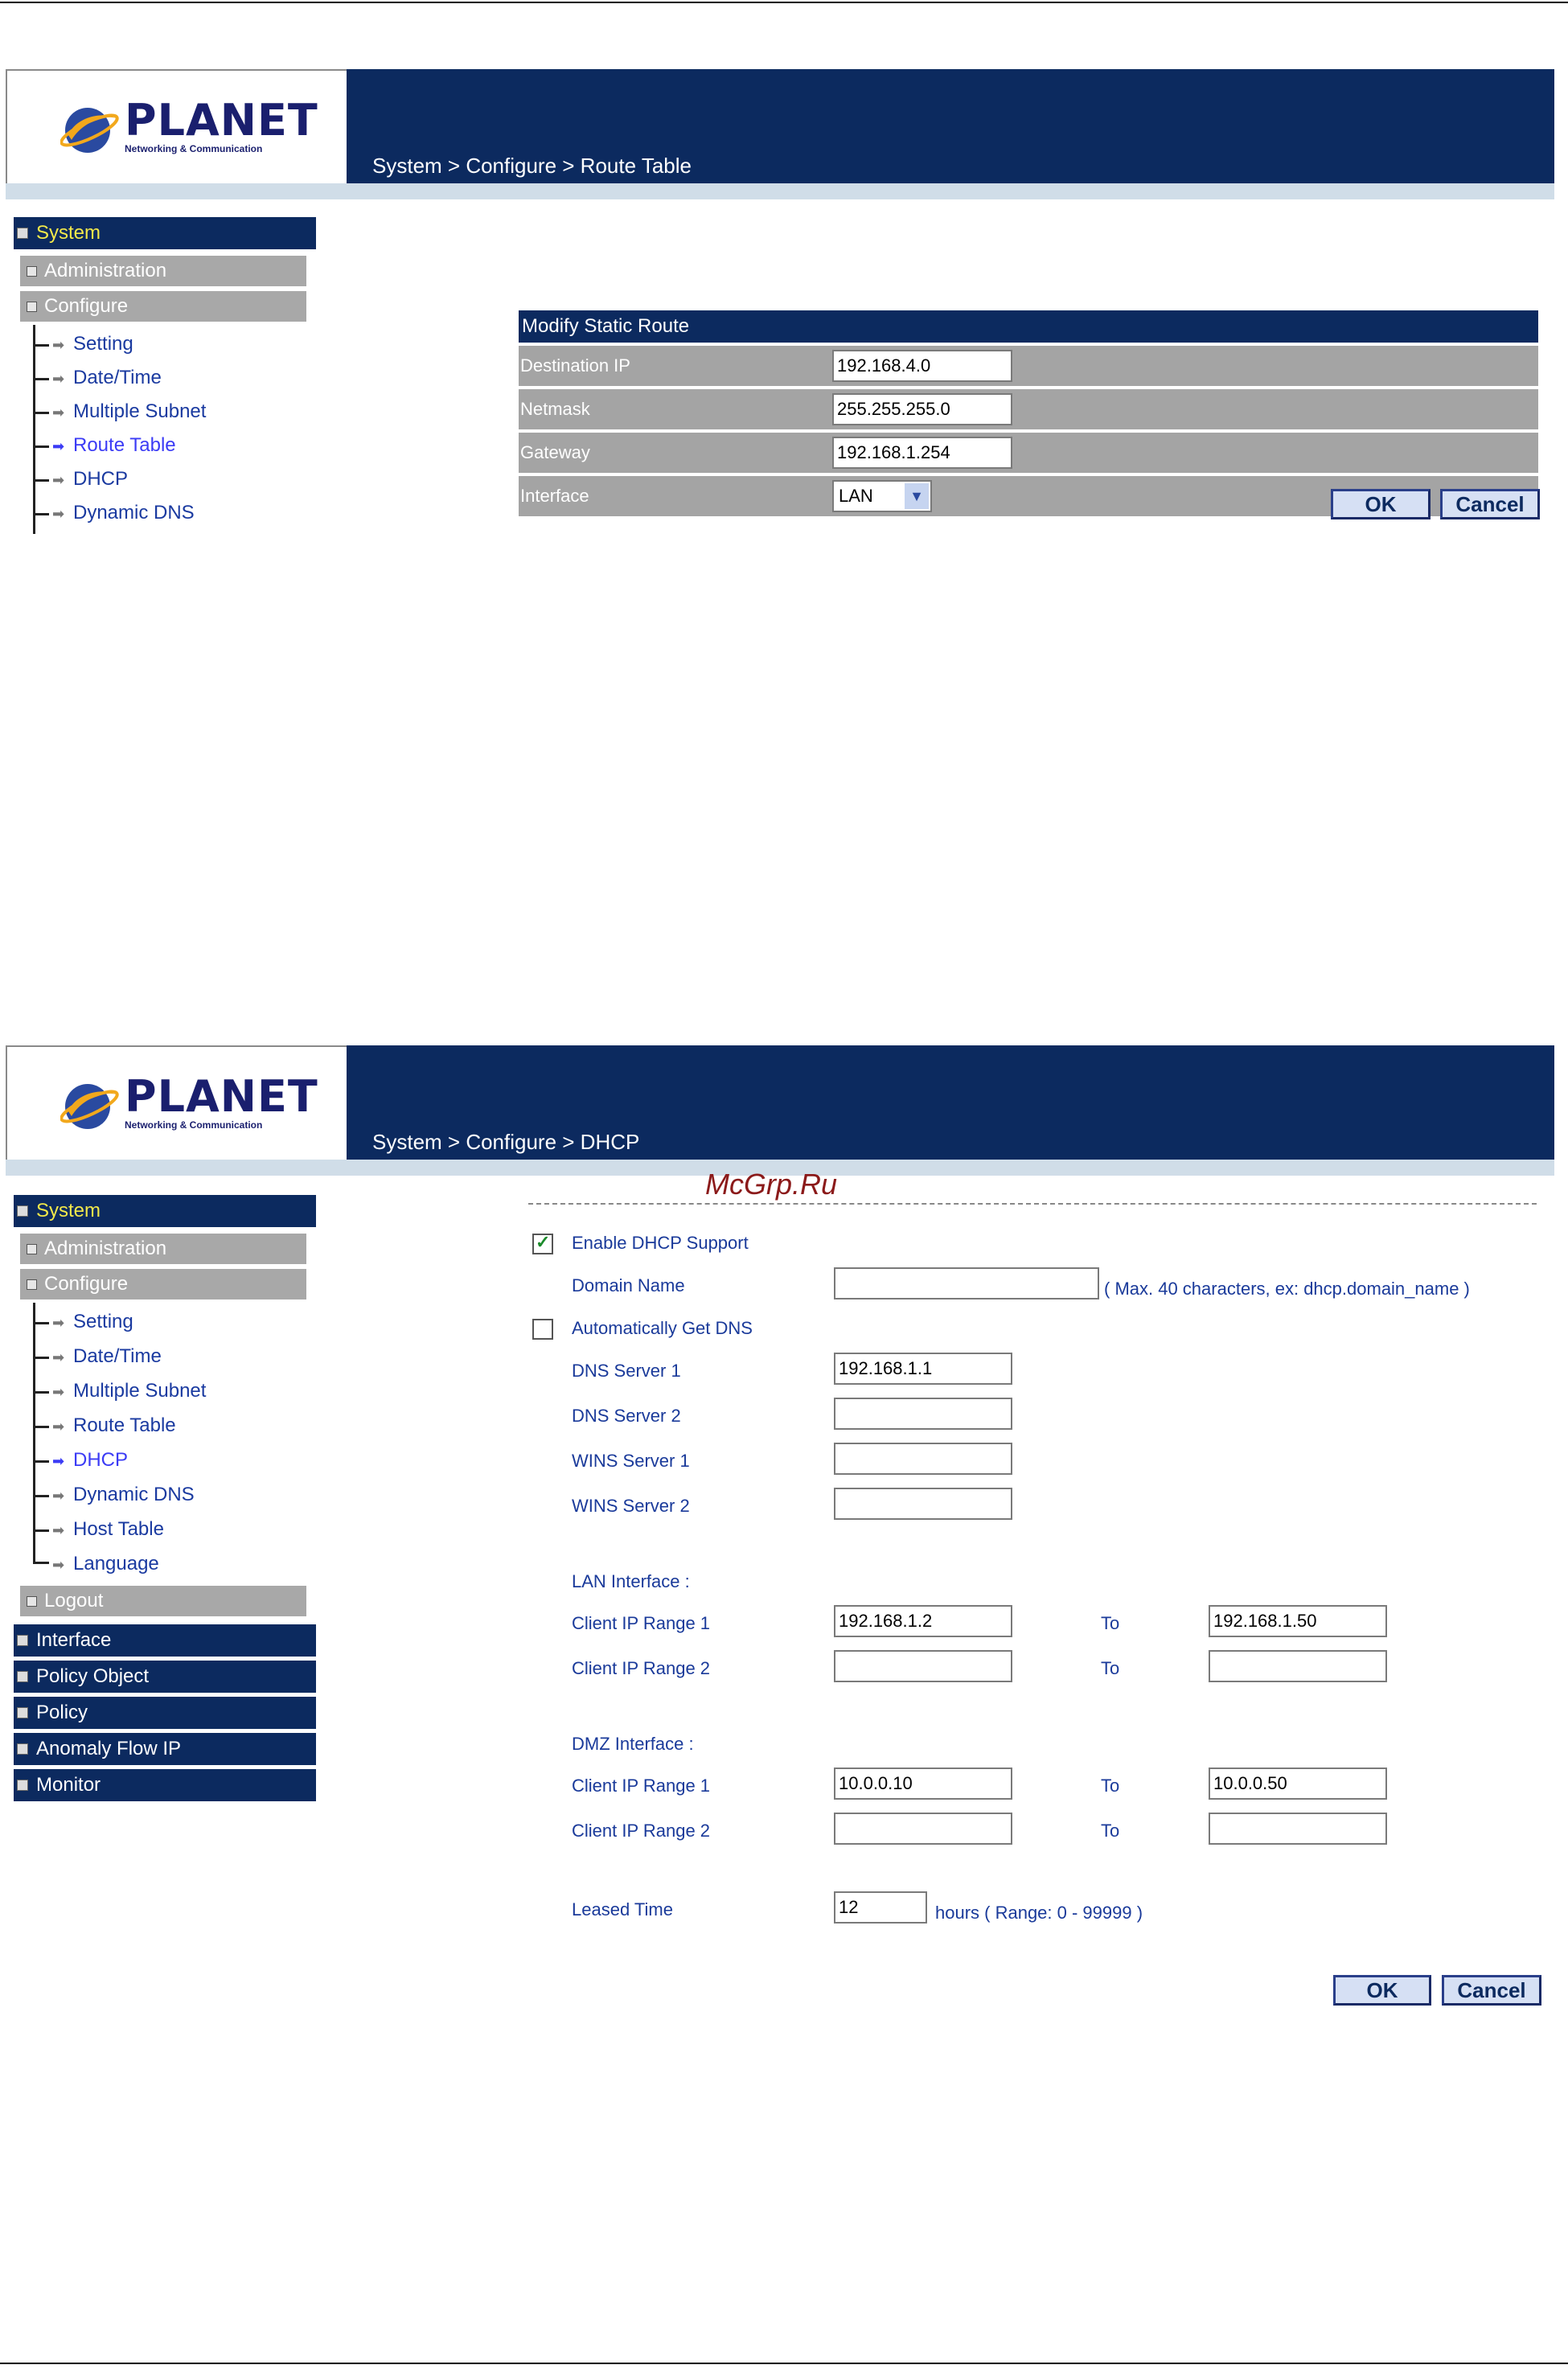 The width and height of the screenshot is (1568, 2369). I want to click on dmz-range-2-to-label: To, so click(1110, 1831).